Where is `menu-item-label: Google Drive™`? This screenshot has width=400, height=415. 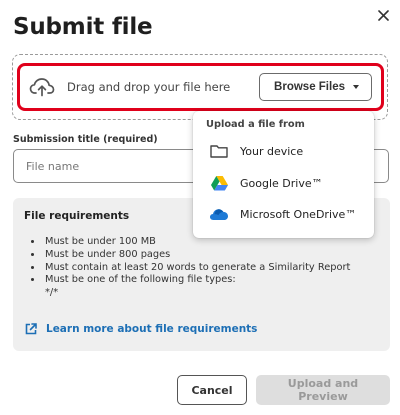
menu-item-label: Google Drive™ is located at coordinates (281, 183).